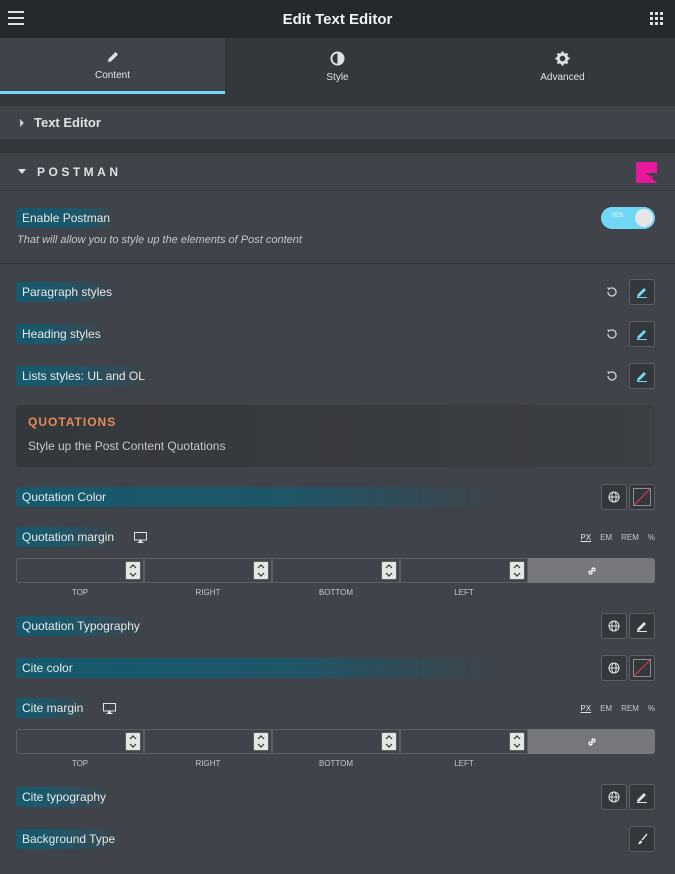  Describe the element at coordinates (79, 171) in the screenshot. I see `section-postman-label: POSTMAN` at that location.